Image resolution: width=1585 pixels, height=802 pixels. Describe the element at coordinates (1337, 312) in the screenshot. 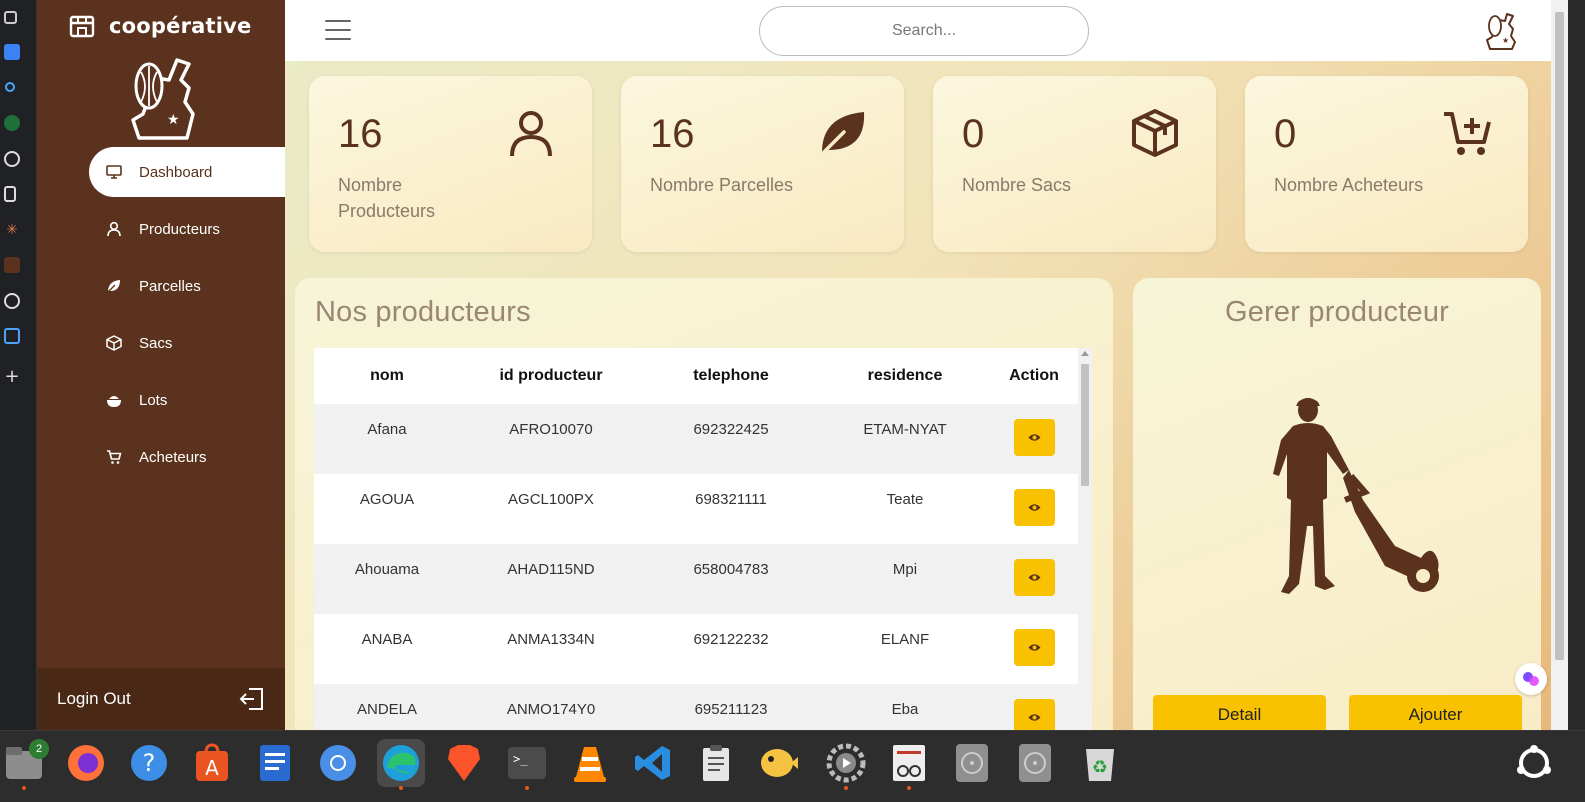

I see `panel-title: Gerer producteur` at that location.